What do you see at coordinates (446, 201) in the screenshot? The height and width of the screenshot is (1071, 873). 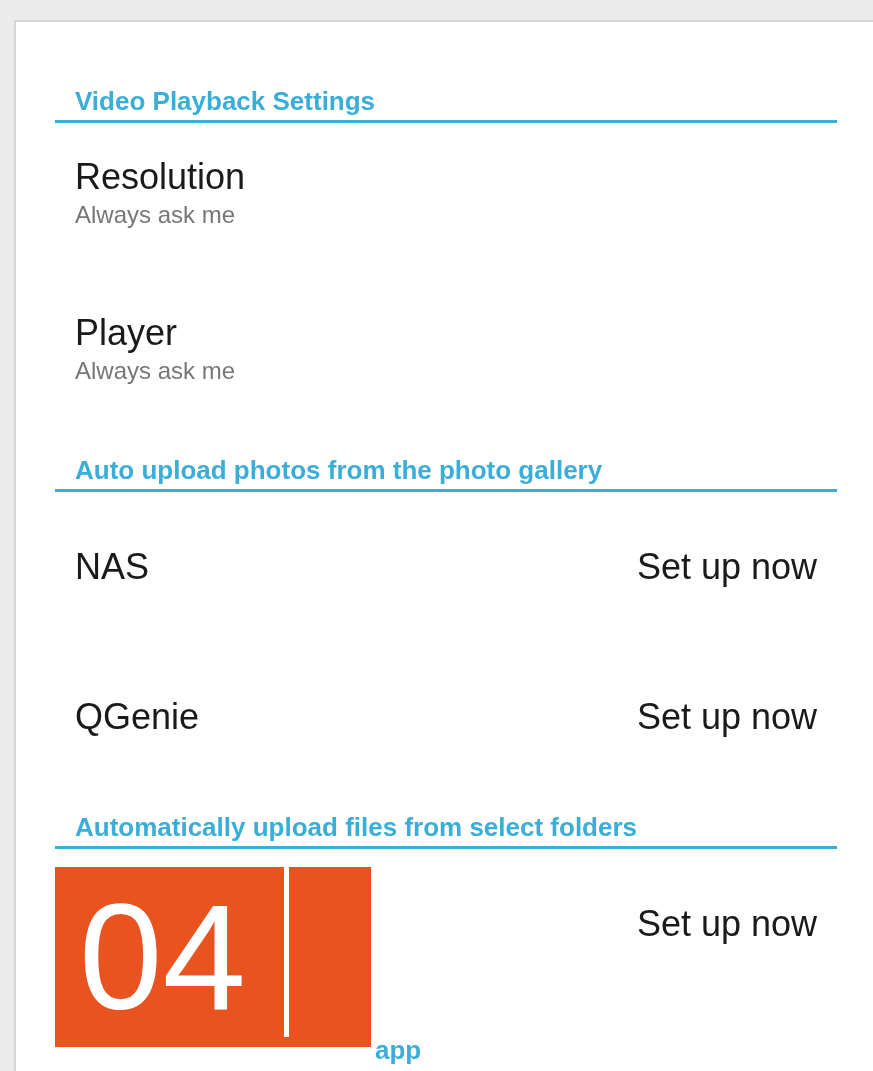 I see `settings-item: Resolution Always ask me` at bounding box center [446, 201].